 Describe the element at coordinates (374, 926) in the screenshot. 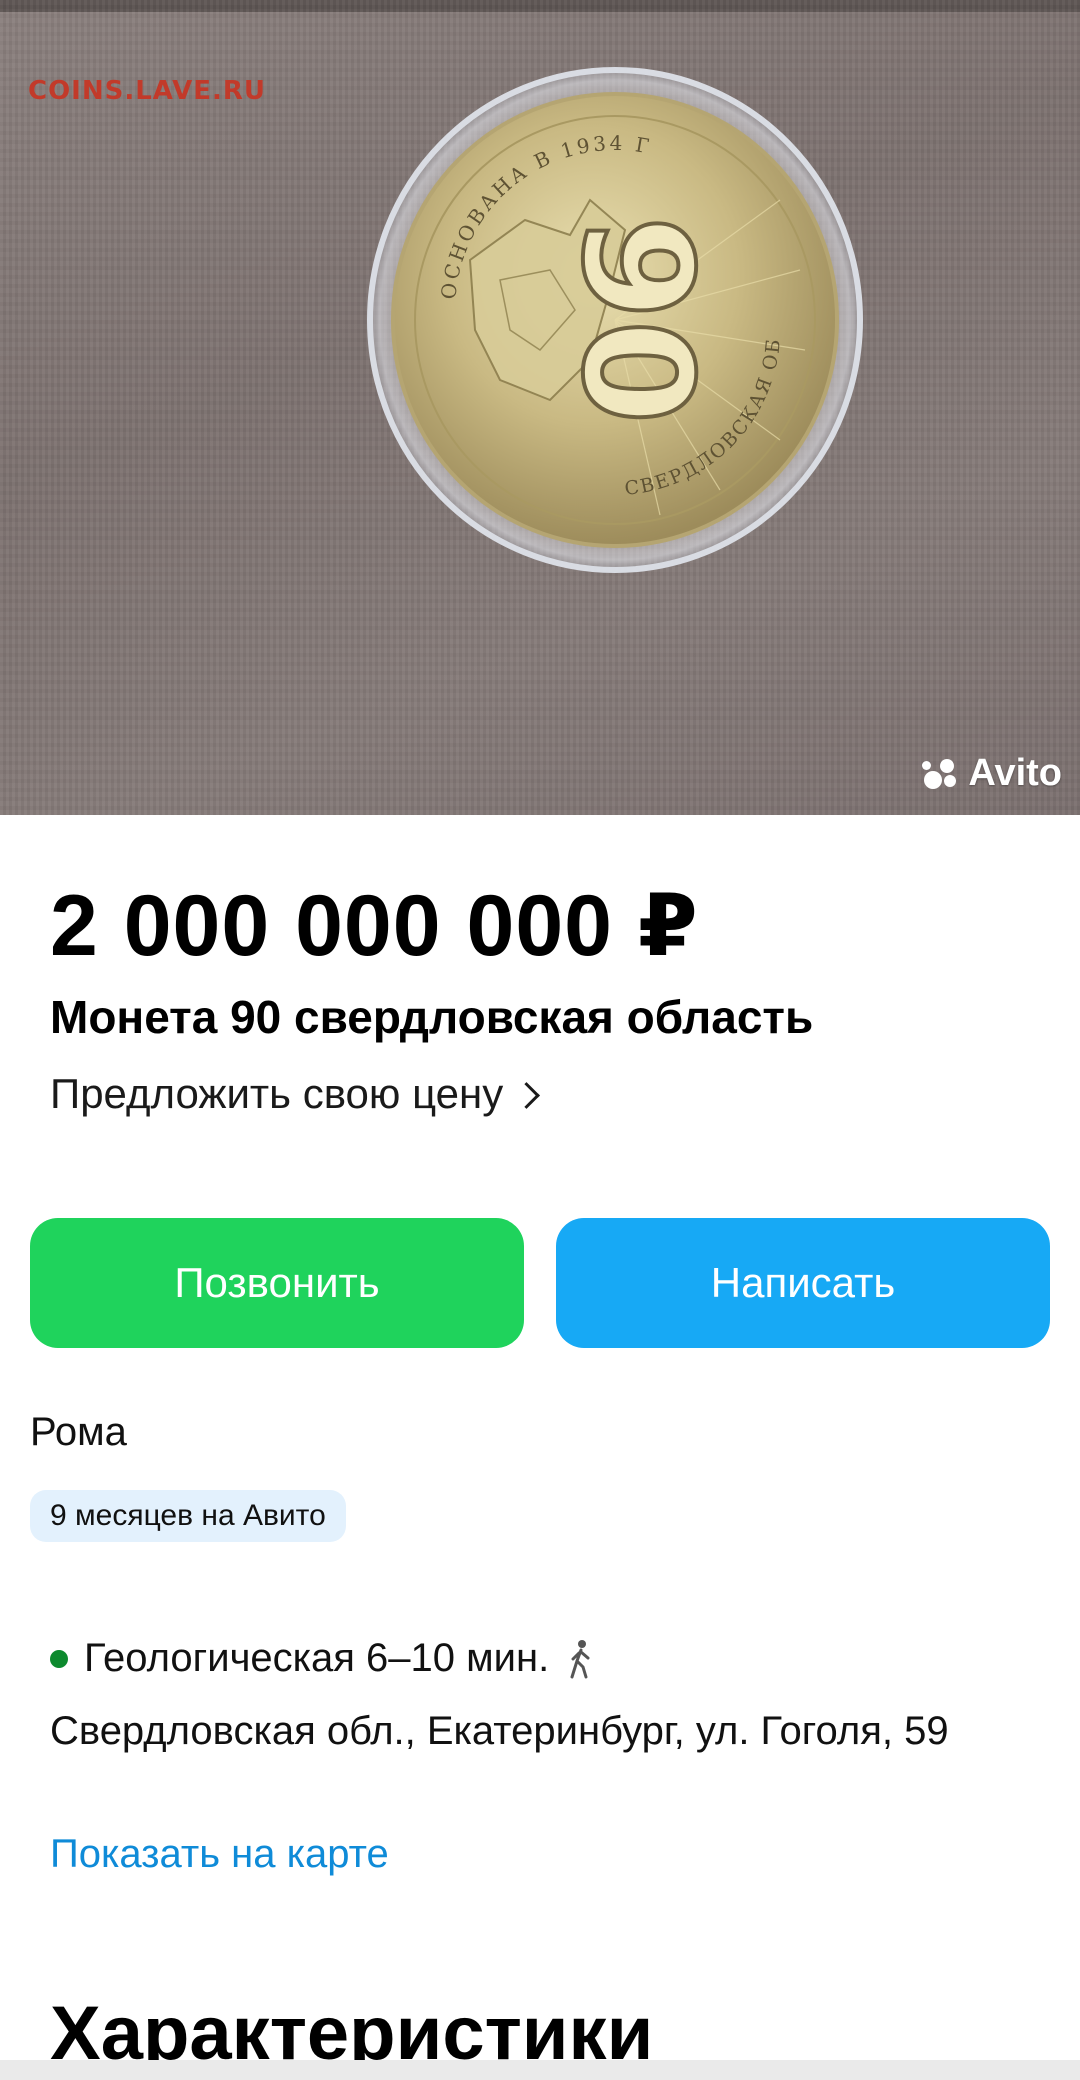

I see `listing-price: 2 000 000 000 ₽` at that location.